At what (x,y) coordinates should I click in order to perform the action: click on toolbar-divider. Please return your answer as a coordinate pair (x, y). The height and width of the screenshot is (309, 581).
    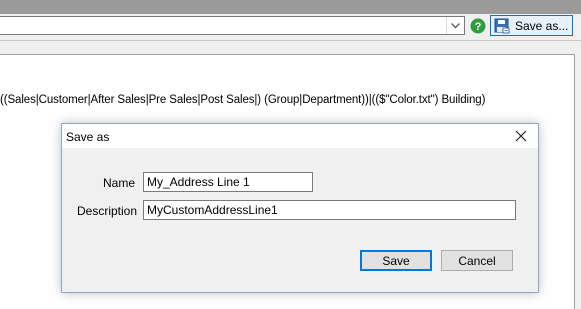
    Looking at the image, I should click on (290, 40).